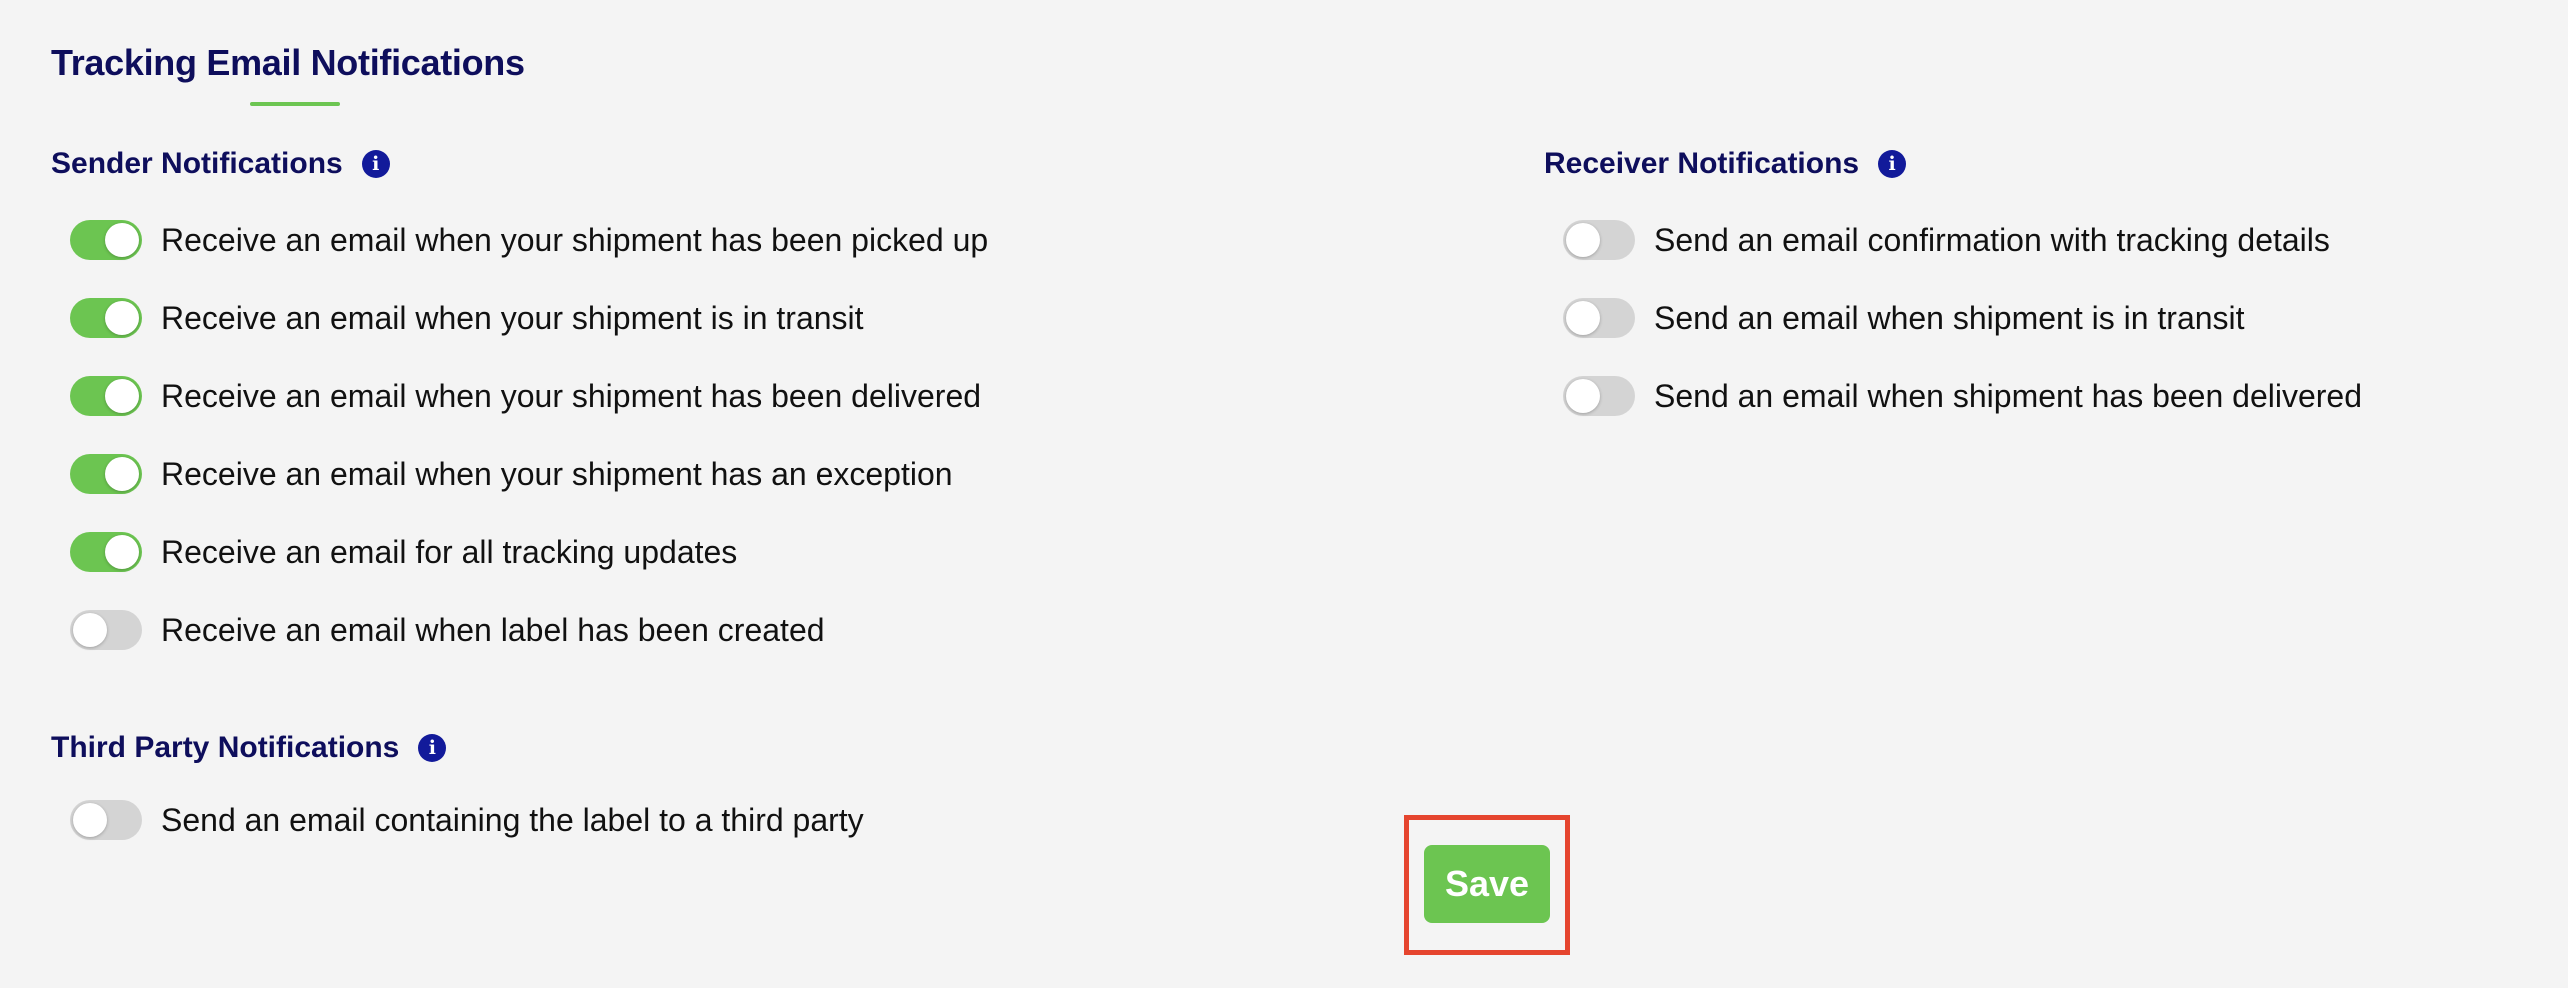 The width and height of the screenshot is (2568, 988). I want to click on title-underline, so click(295, 104).